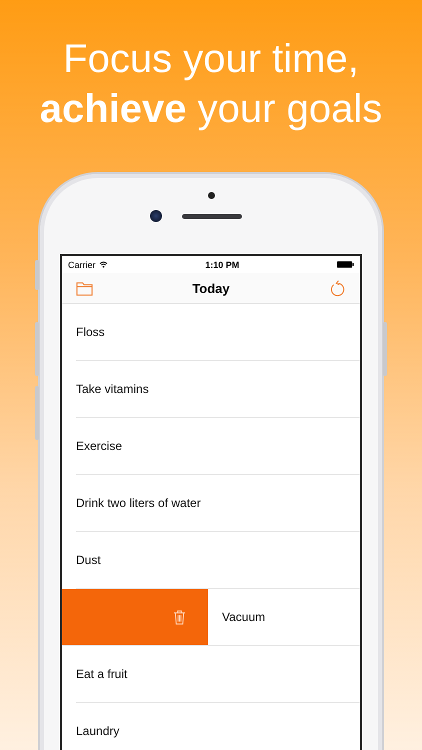 This screenshot has height=750, width=422. What do you see at coordinates (88, 560) in the screenshot?
I see `task-title: Dust` at bounding box center [88, 560].